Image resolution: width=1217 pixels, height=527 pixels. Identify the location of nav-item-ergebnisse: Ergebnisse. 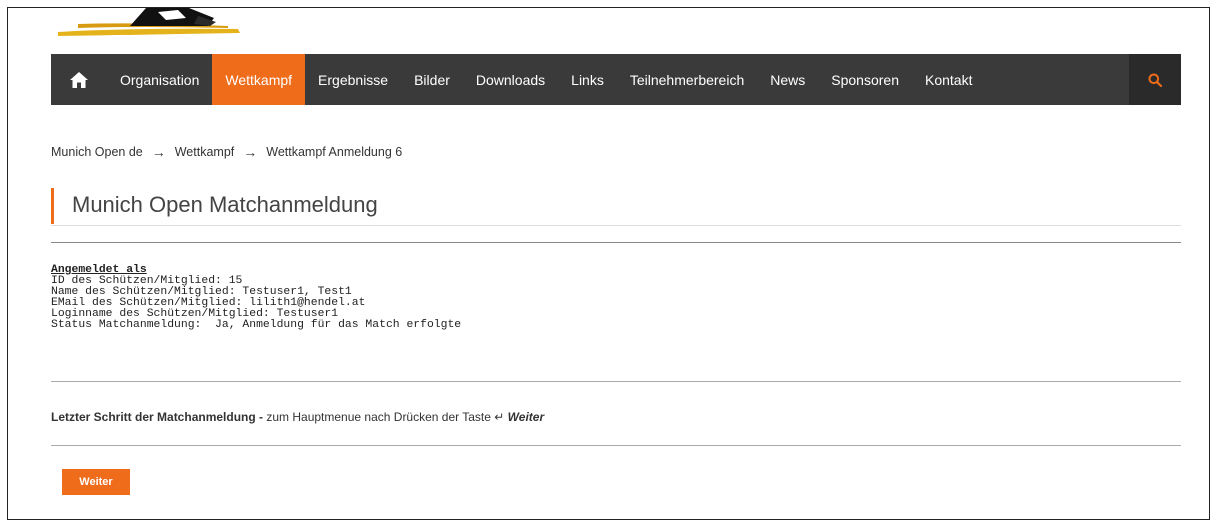
(353, 79).